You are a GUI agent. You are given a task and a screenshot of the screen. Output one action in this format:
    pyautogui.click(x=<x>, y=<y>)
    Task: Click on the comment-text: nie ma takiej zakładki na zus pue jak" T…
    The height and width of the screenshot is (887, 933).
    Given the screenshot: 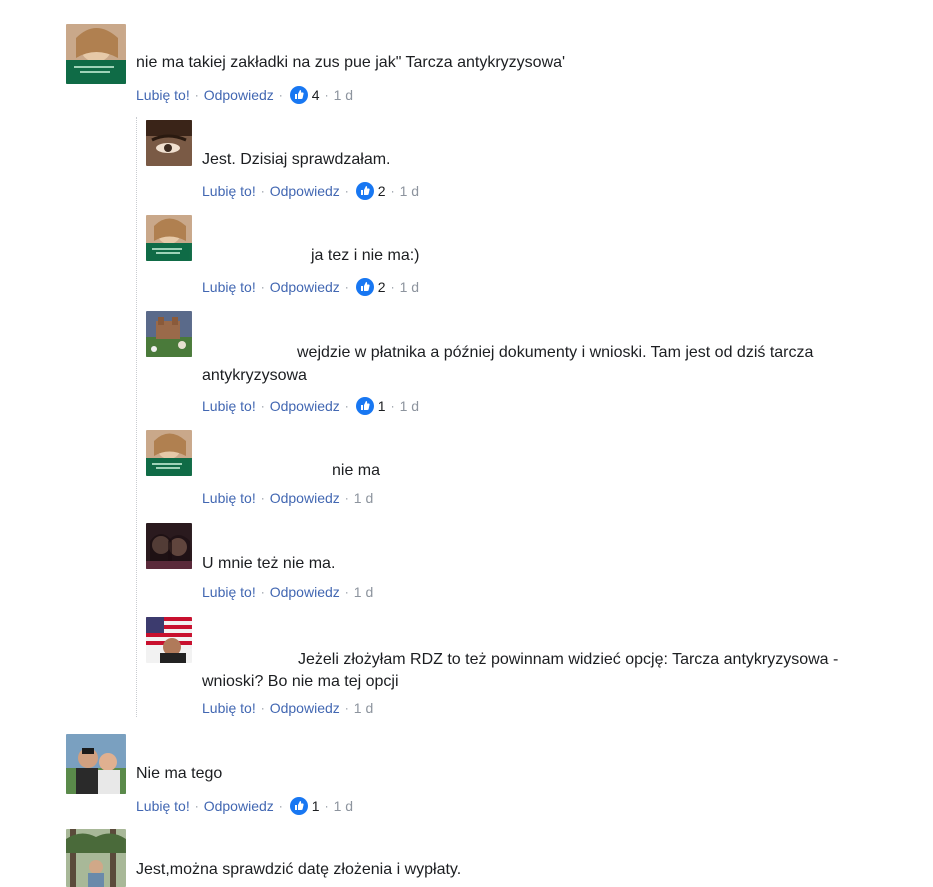 What is the action you would take?
    pyautogui.click(x=351, y=62)
    